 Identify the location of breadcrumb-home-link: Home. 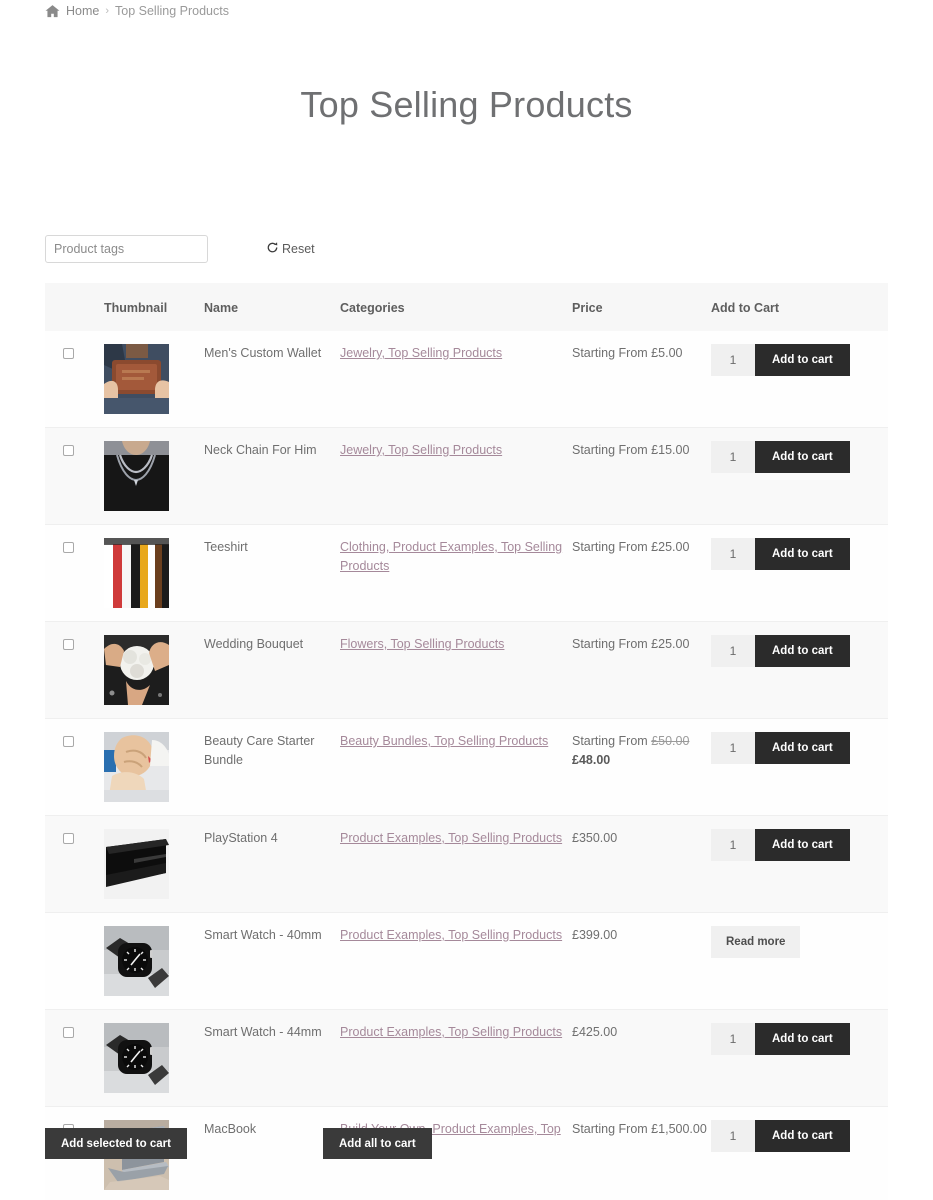
(82, 11).